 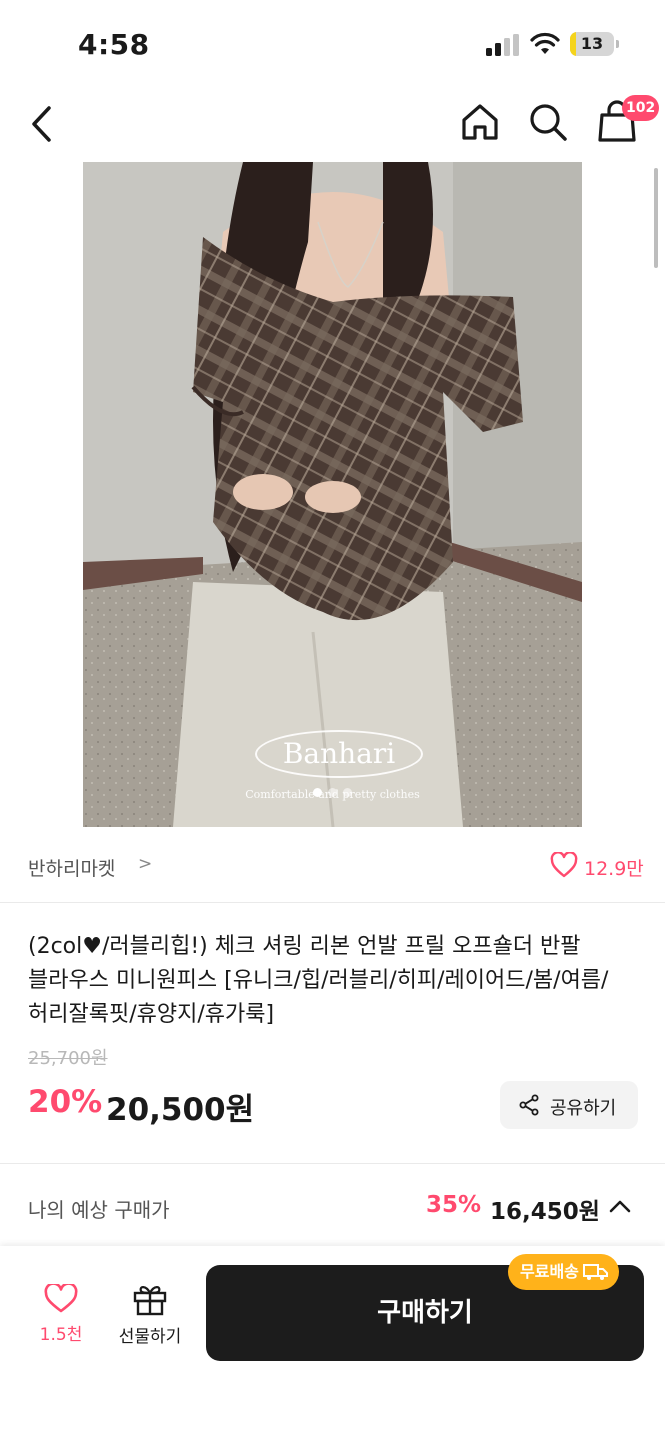 I want to click on brand-tagline: Comfortable and pretty clothes, so click(x=332, y=794).